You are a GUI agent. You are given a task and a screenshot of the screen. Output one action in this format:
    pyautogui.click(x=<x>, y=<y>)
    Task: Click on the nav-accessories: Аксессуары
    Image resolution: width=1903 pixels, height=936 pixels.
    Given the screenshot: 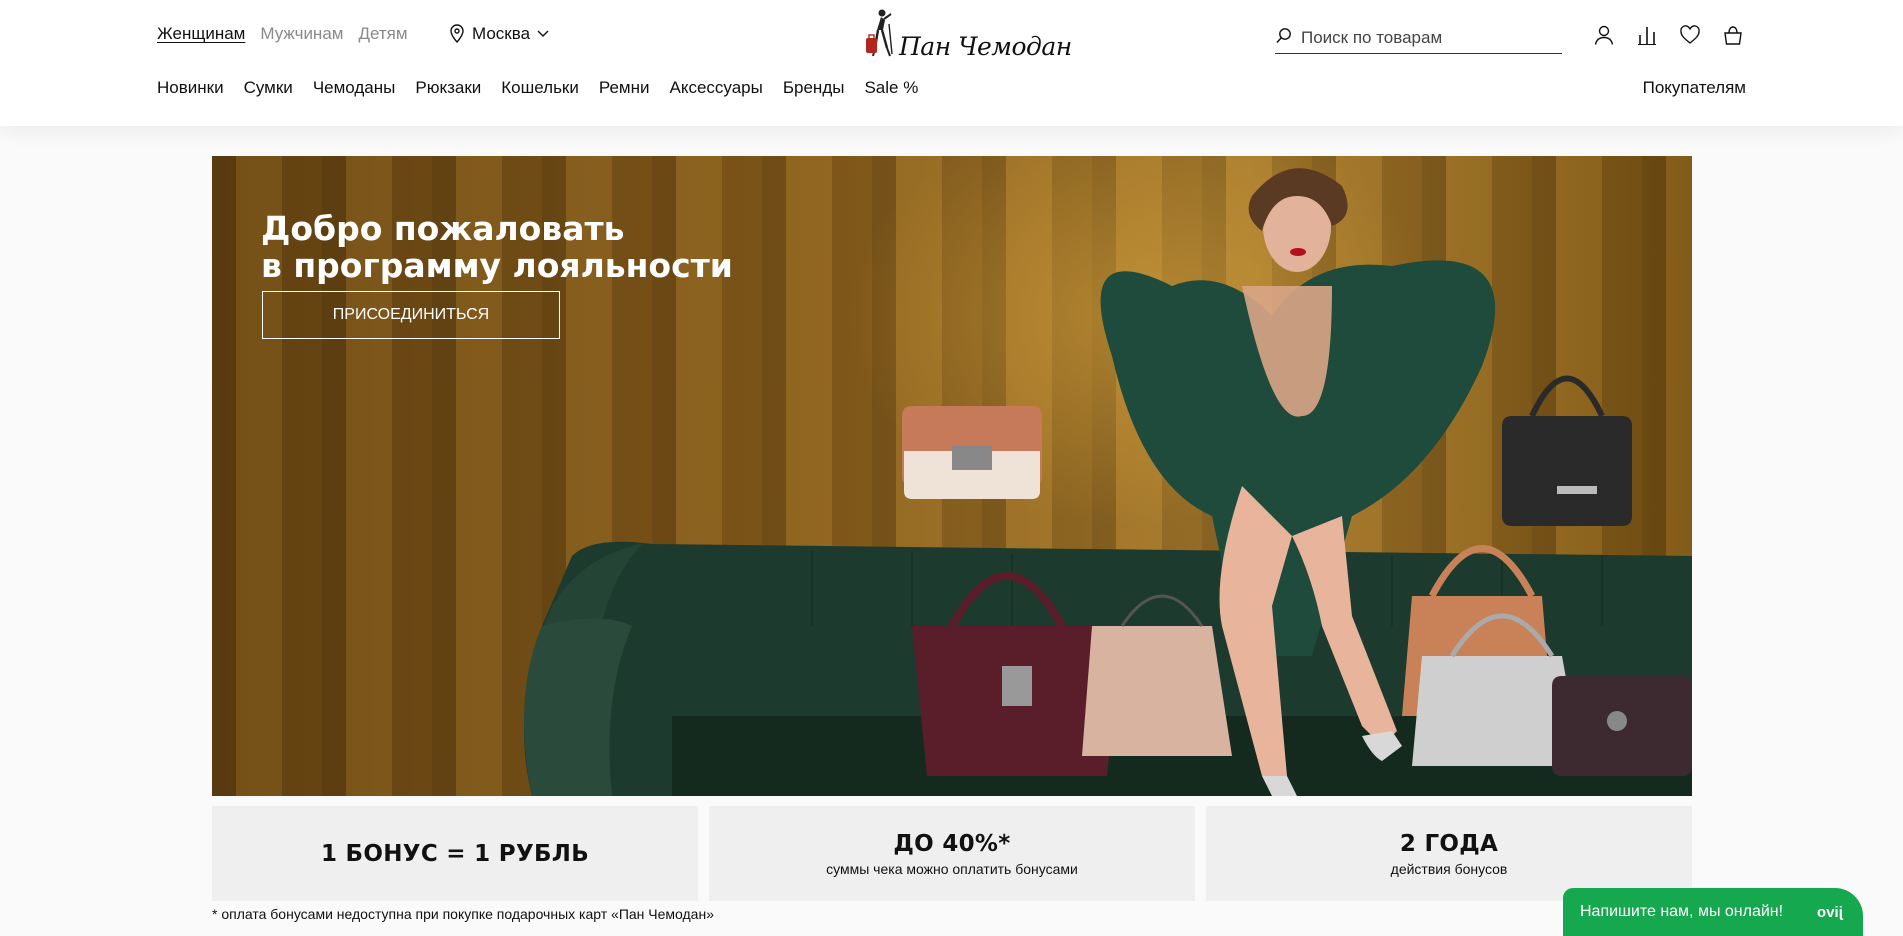 What is the action you would take?
    pyautogui.click(x=716, y=88)
    